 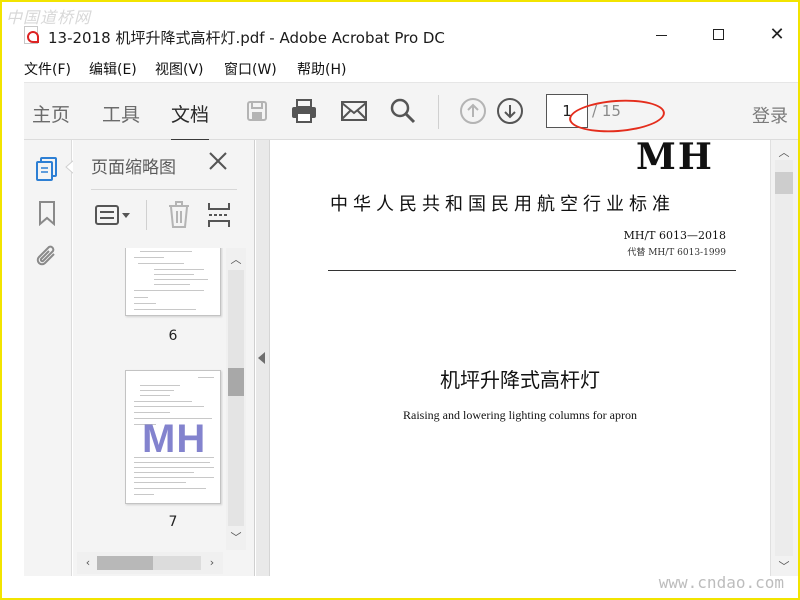 I want to click on thumbnail-watermark: MH, so click(x=174, y=439).